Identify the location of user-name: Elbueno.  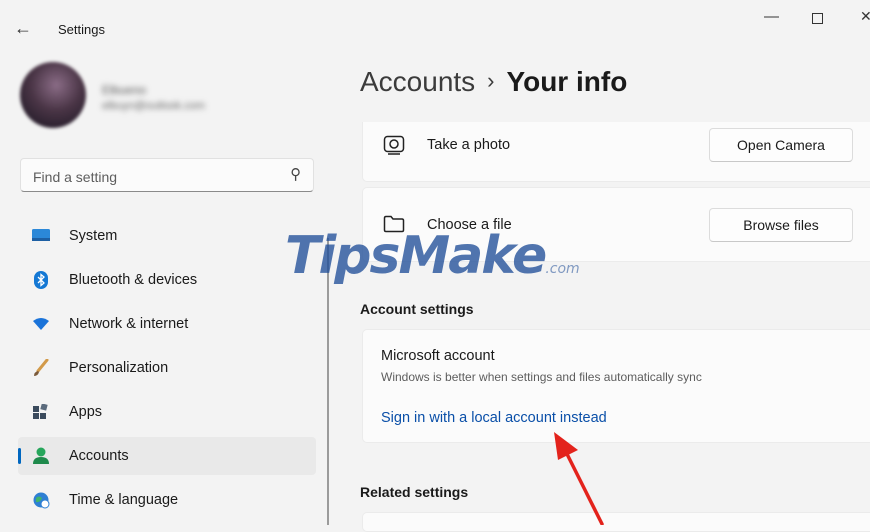
(124, 90).